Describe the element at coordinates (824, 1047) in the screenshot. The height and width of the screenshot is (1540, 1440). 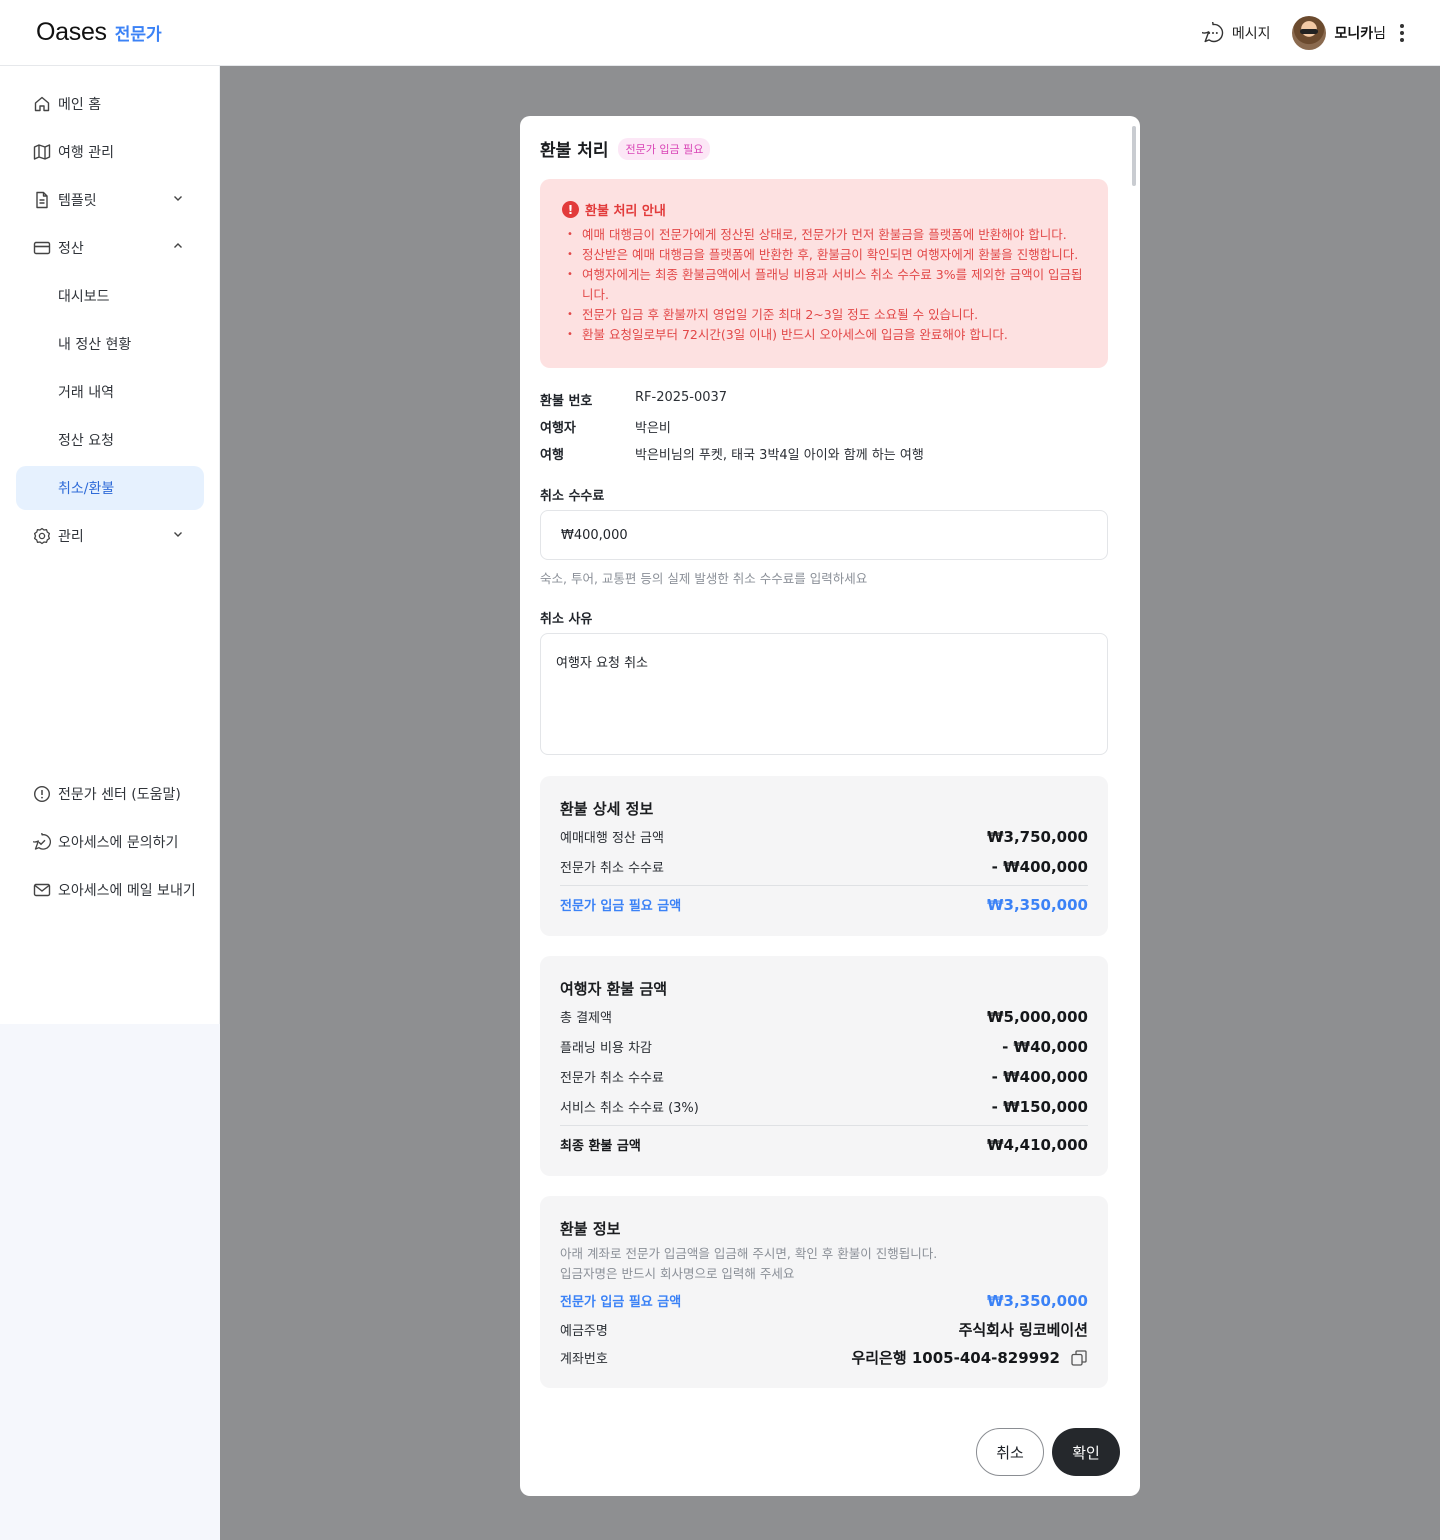
I see `planning-fee-row: 플래닝 비용 차감 - ₩40,000` at that location.